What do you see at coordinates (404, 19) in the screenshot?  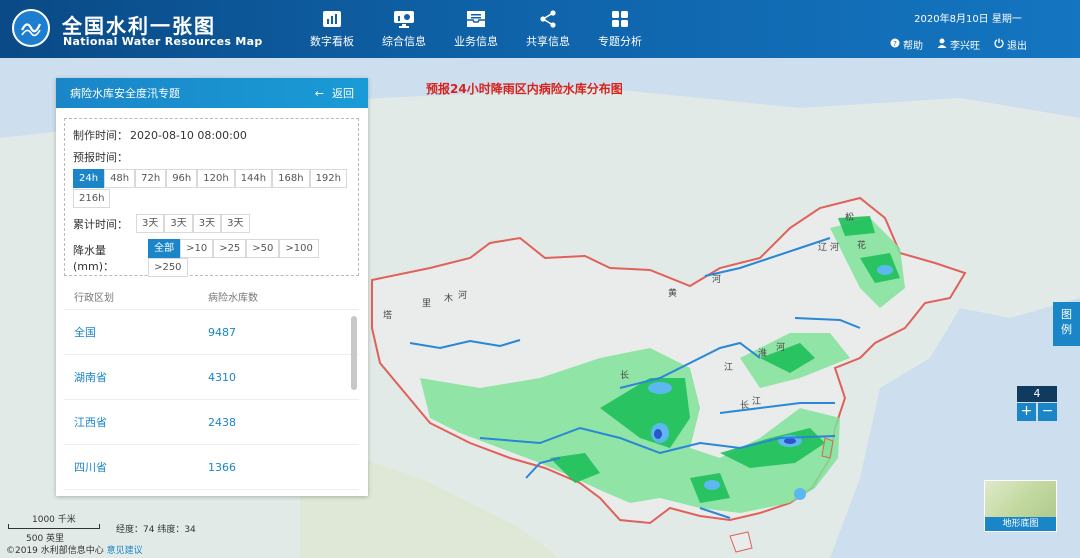 I see `monitor-chart-icon` at bounding box center [404, 19].